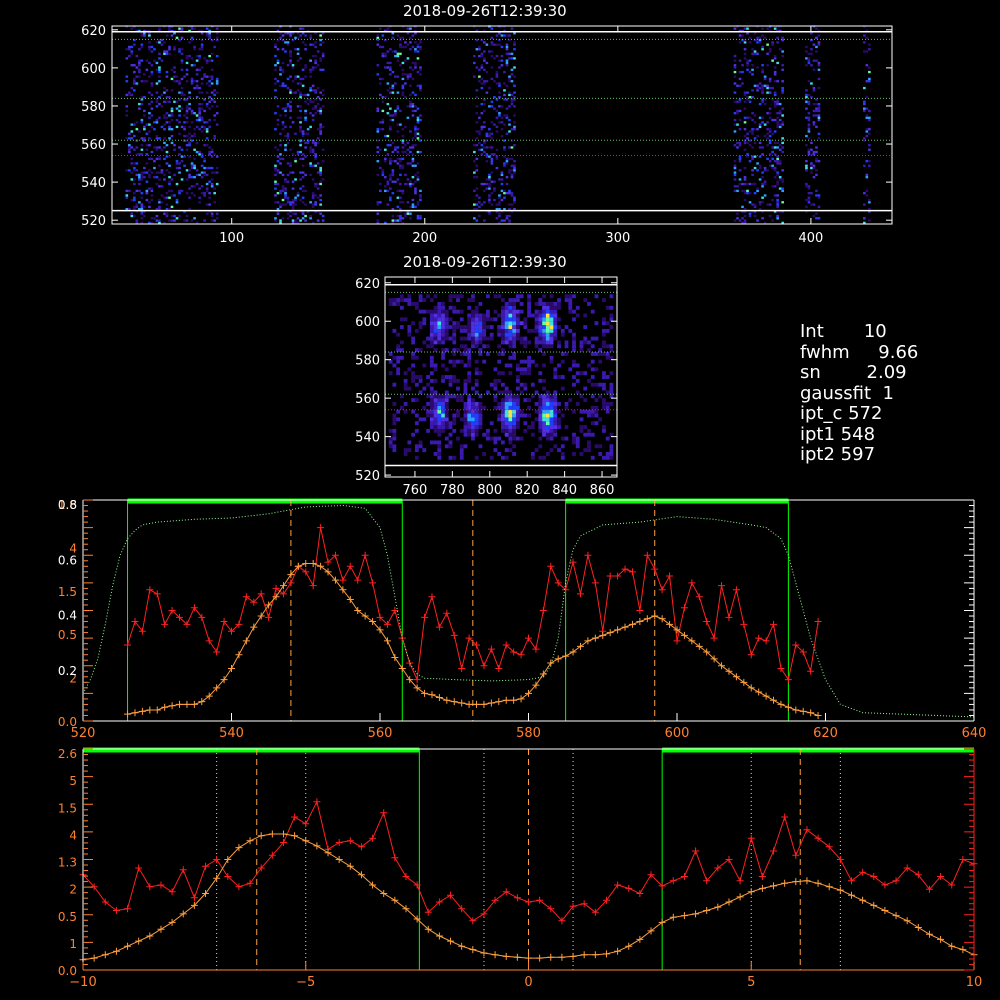 The width and height of the screenshot is (1000, 1000). What do you see at coordinates (365, 555) in the screenshot?
I see `bright-trace-point` at bounding box center [365, 555].